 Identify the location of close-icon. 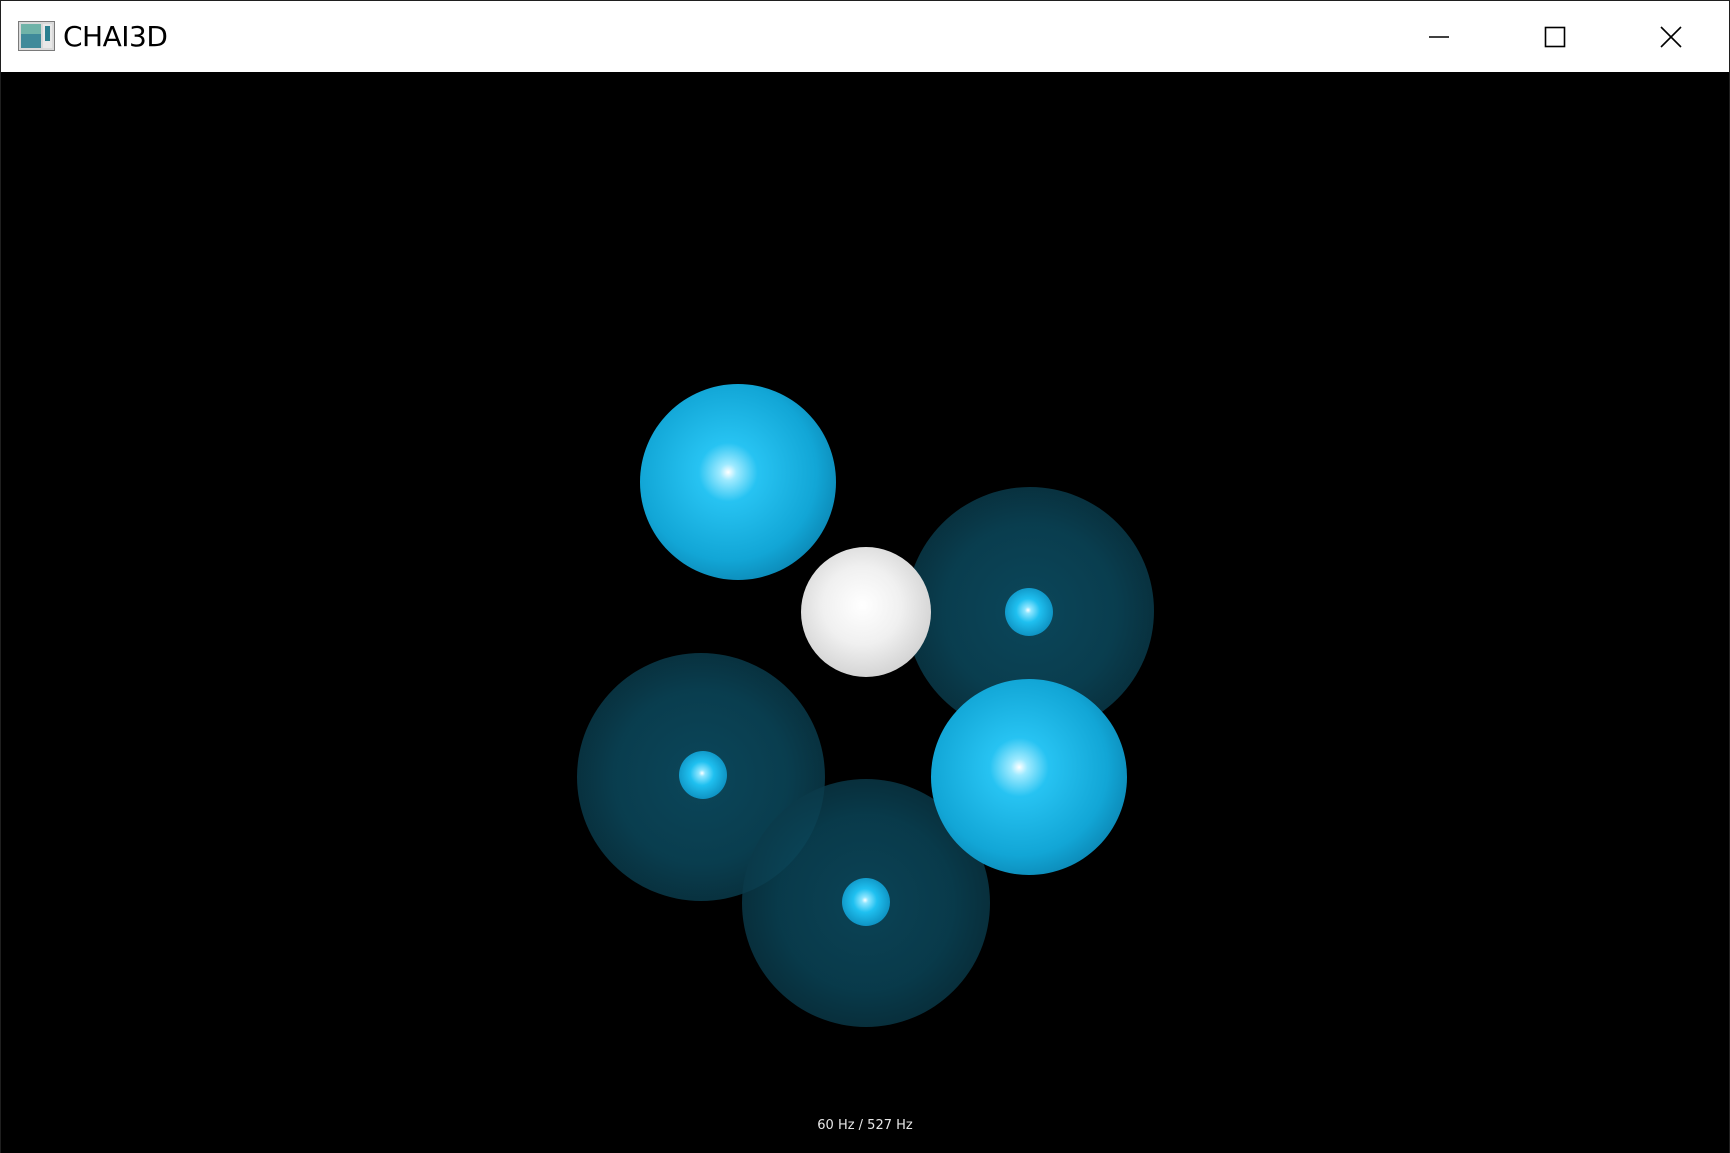
(1671, 36).